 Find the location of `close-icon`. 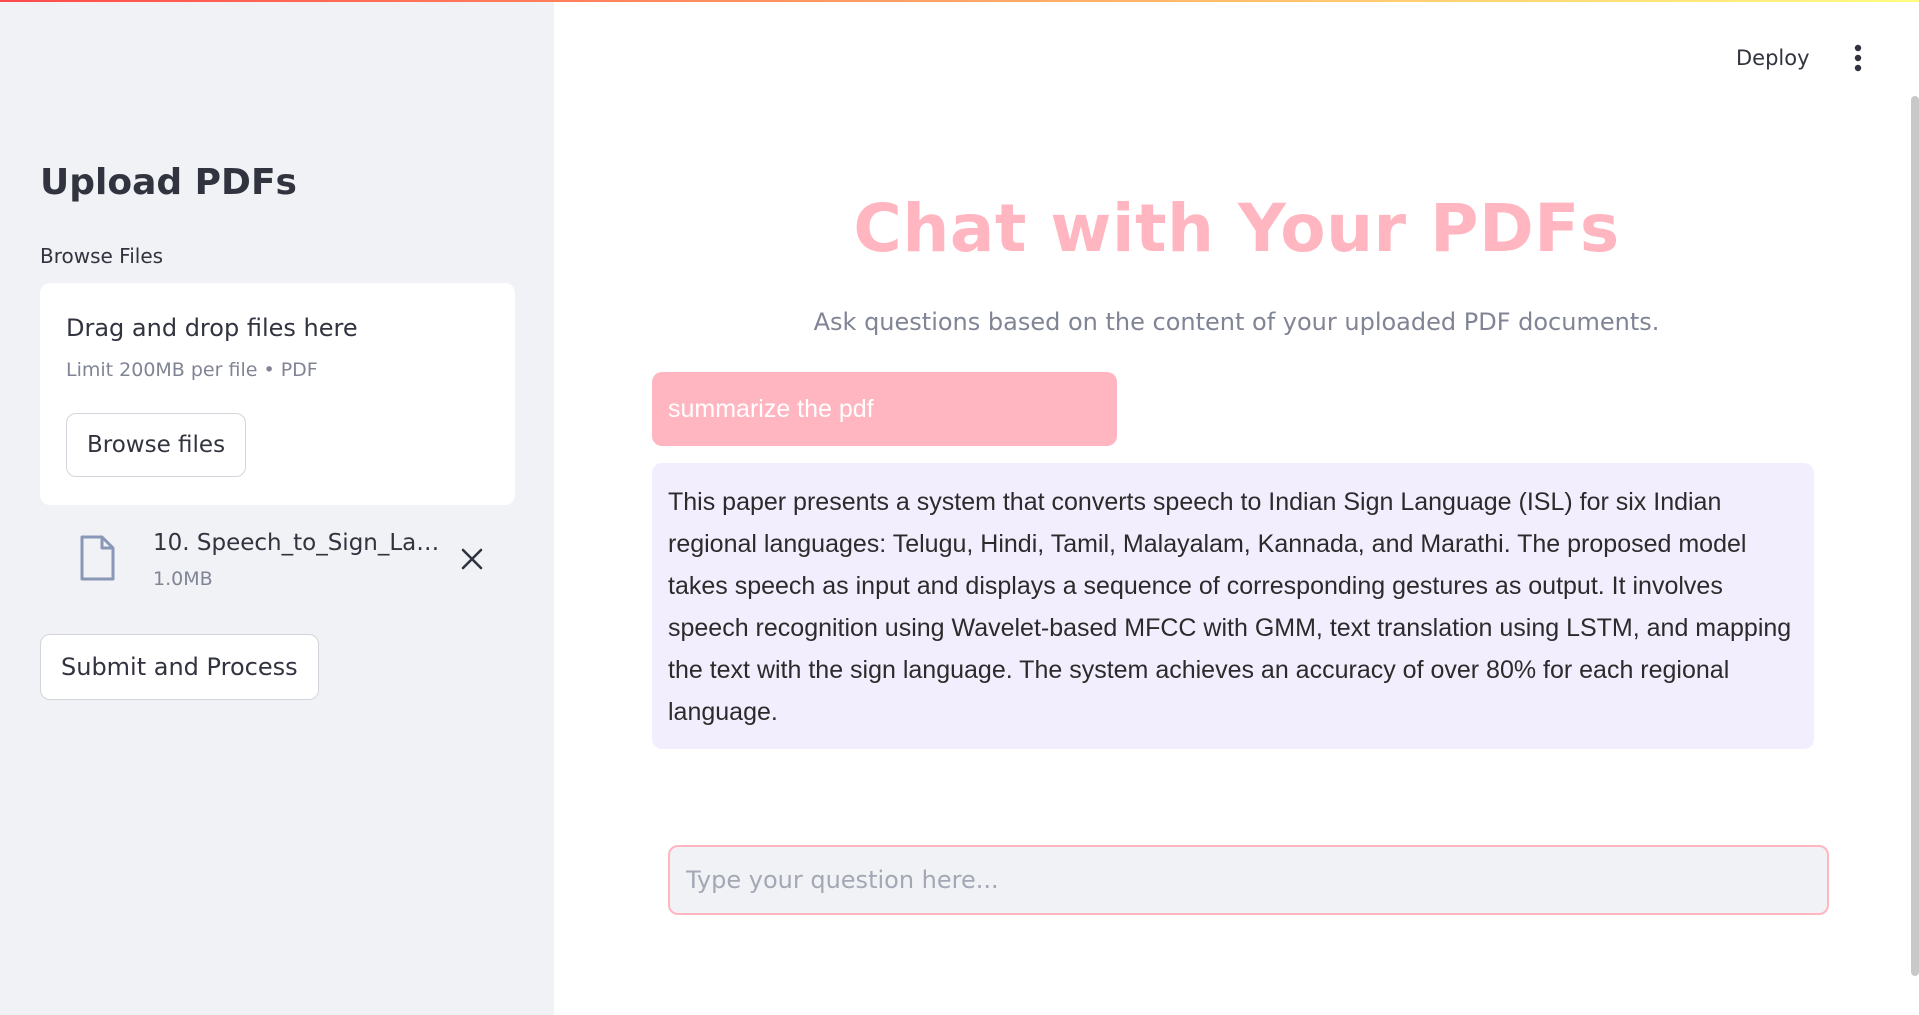

close-icon is located at coordinates (472, 559).